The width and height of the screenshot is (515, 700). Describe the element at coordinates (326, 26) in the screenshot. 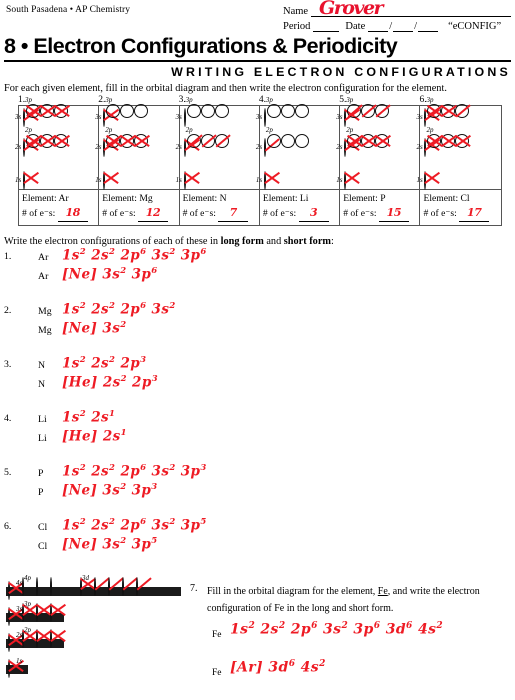

I see `period-blank` at that location.